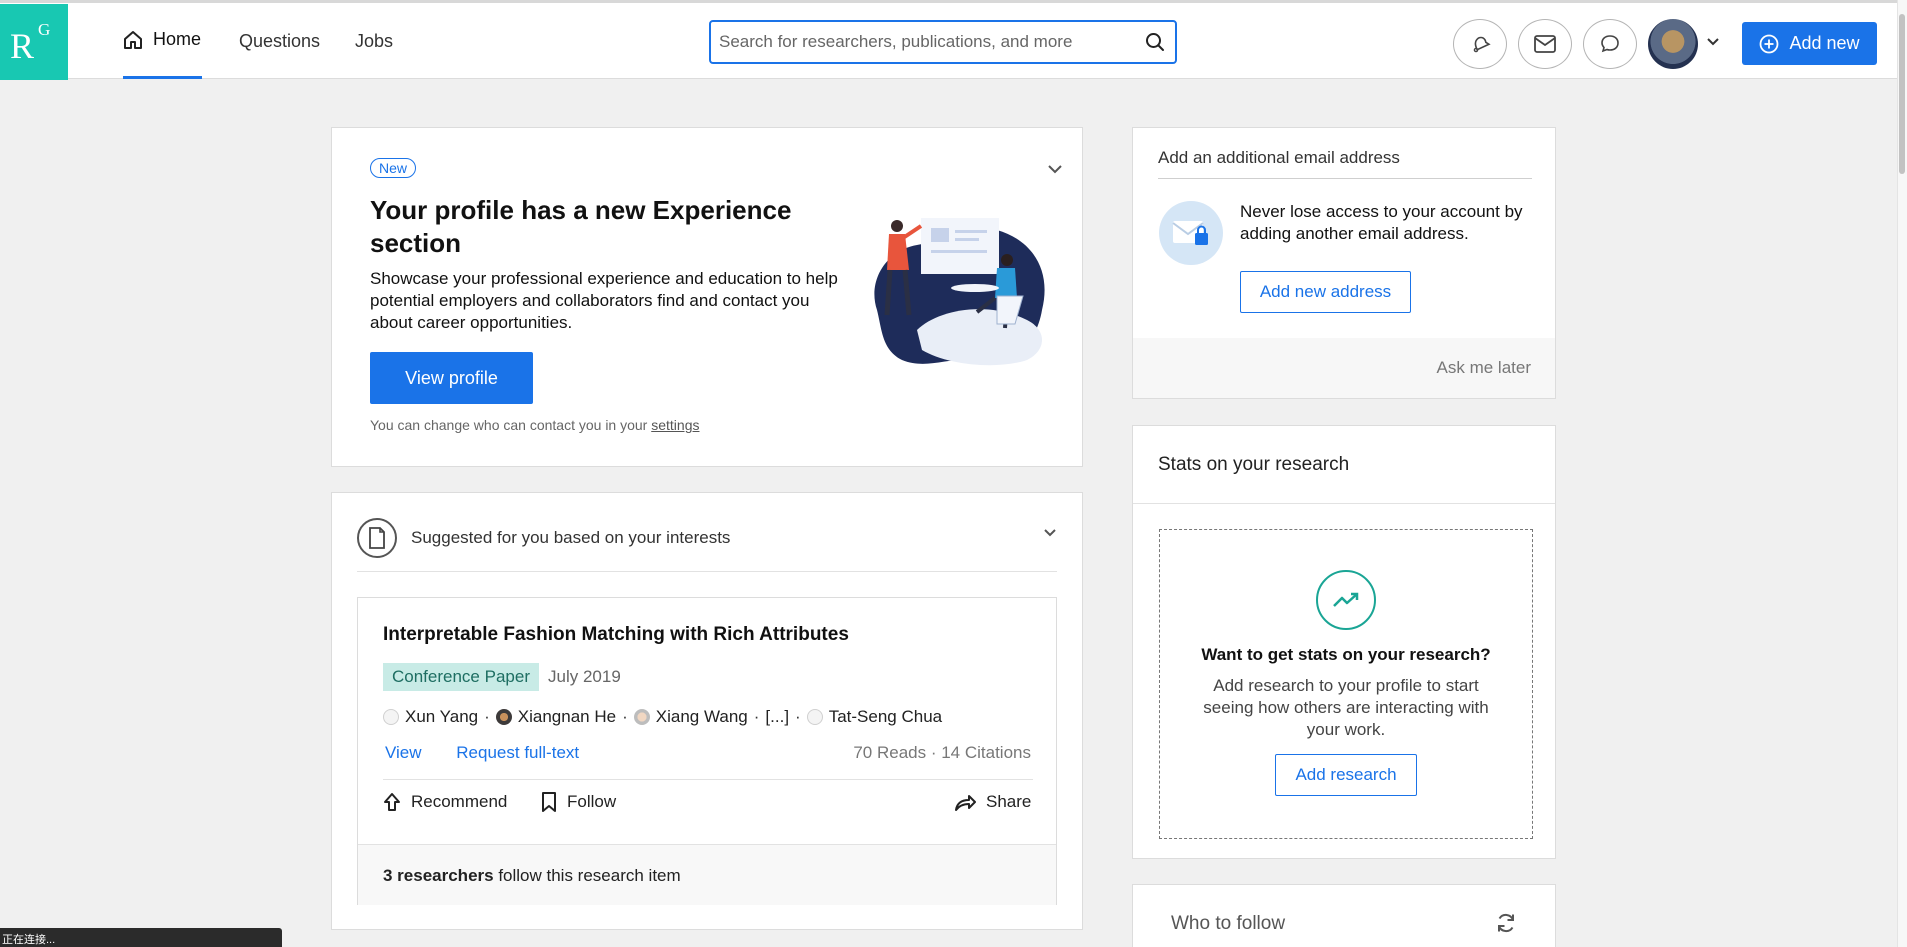  Describe the element at coordinates (392, 802) in the screenshot. I see `recommend-arrow-icon` at that location.